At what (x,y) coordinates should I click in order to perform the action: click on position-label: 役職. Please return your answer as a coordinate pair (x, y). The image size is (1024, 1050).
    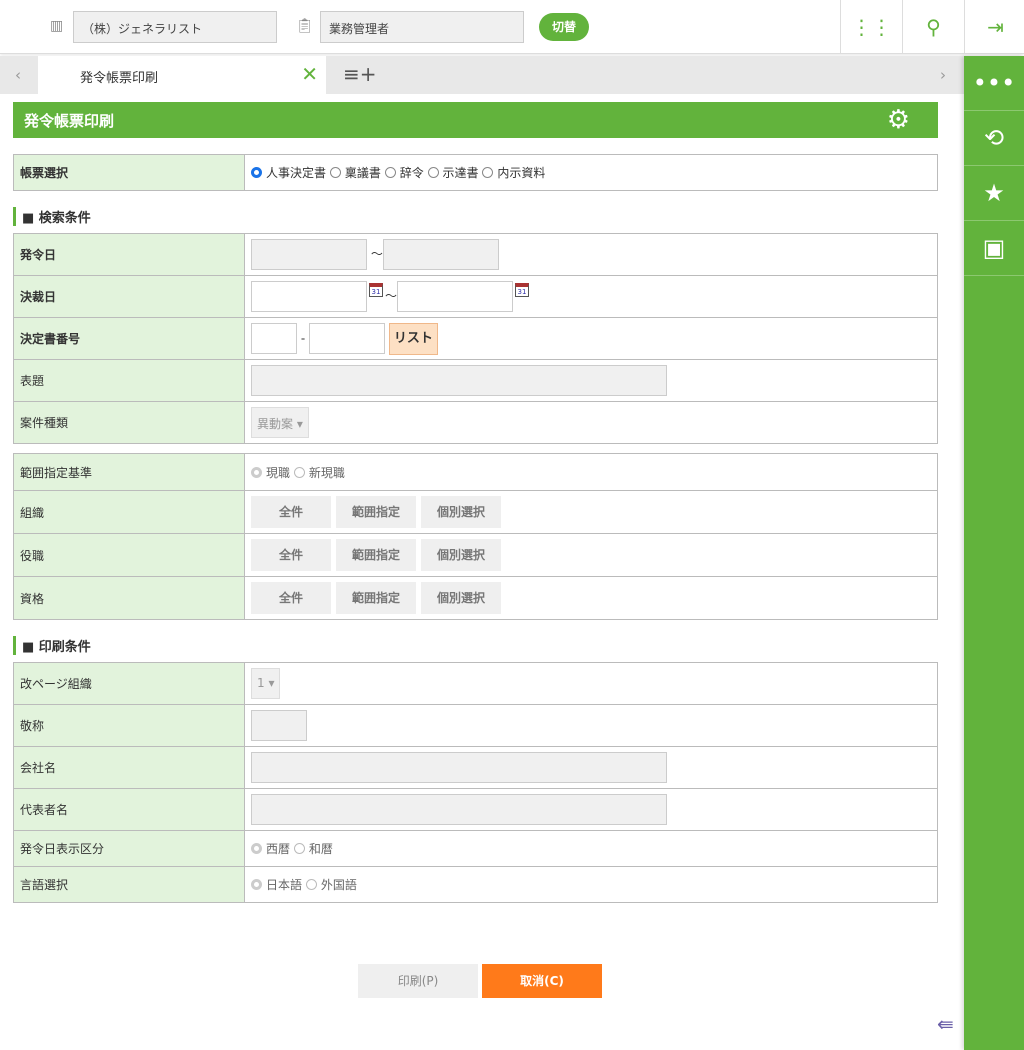
    Looking at the image, I should click on (129, 555).